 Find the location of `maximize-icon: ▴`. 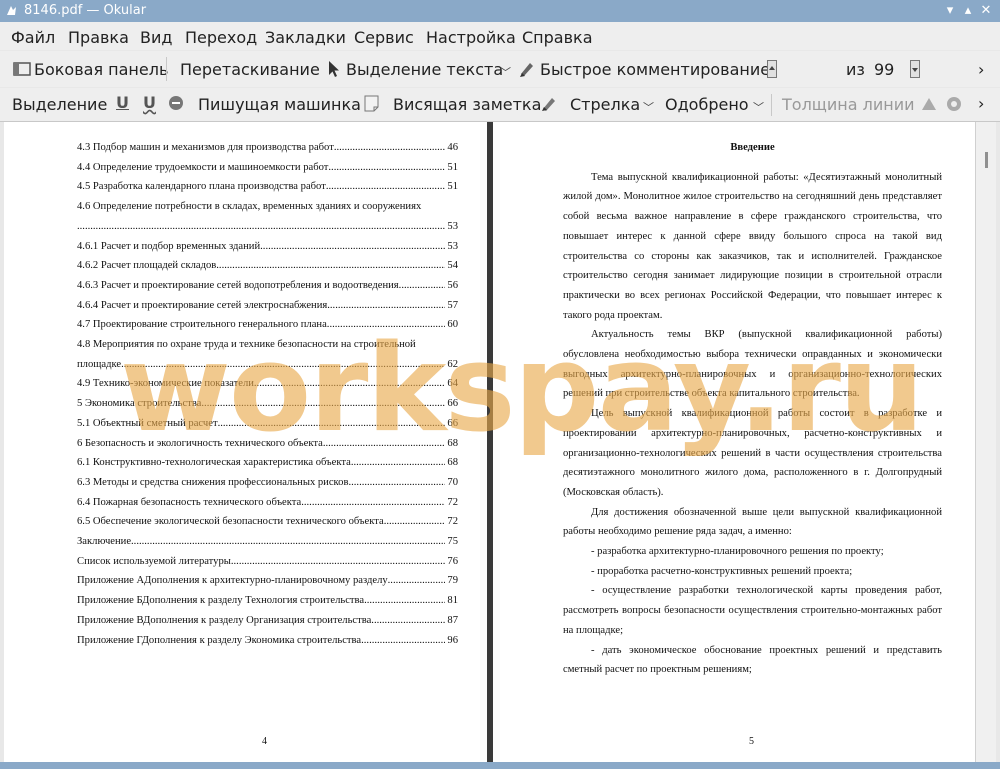

maximize-icon: ▴ is located at coordinates (968, 11).